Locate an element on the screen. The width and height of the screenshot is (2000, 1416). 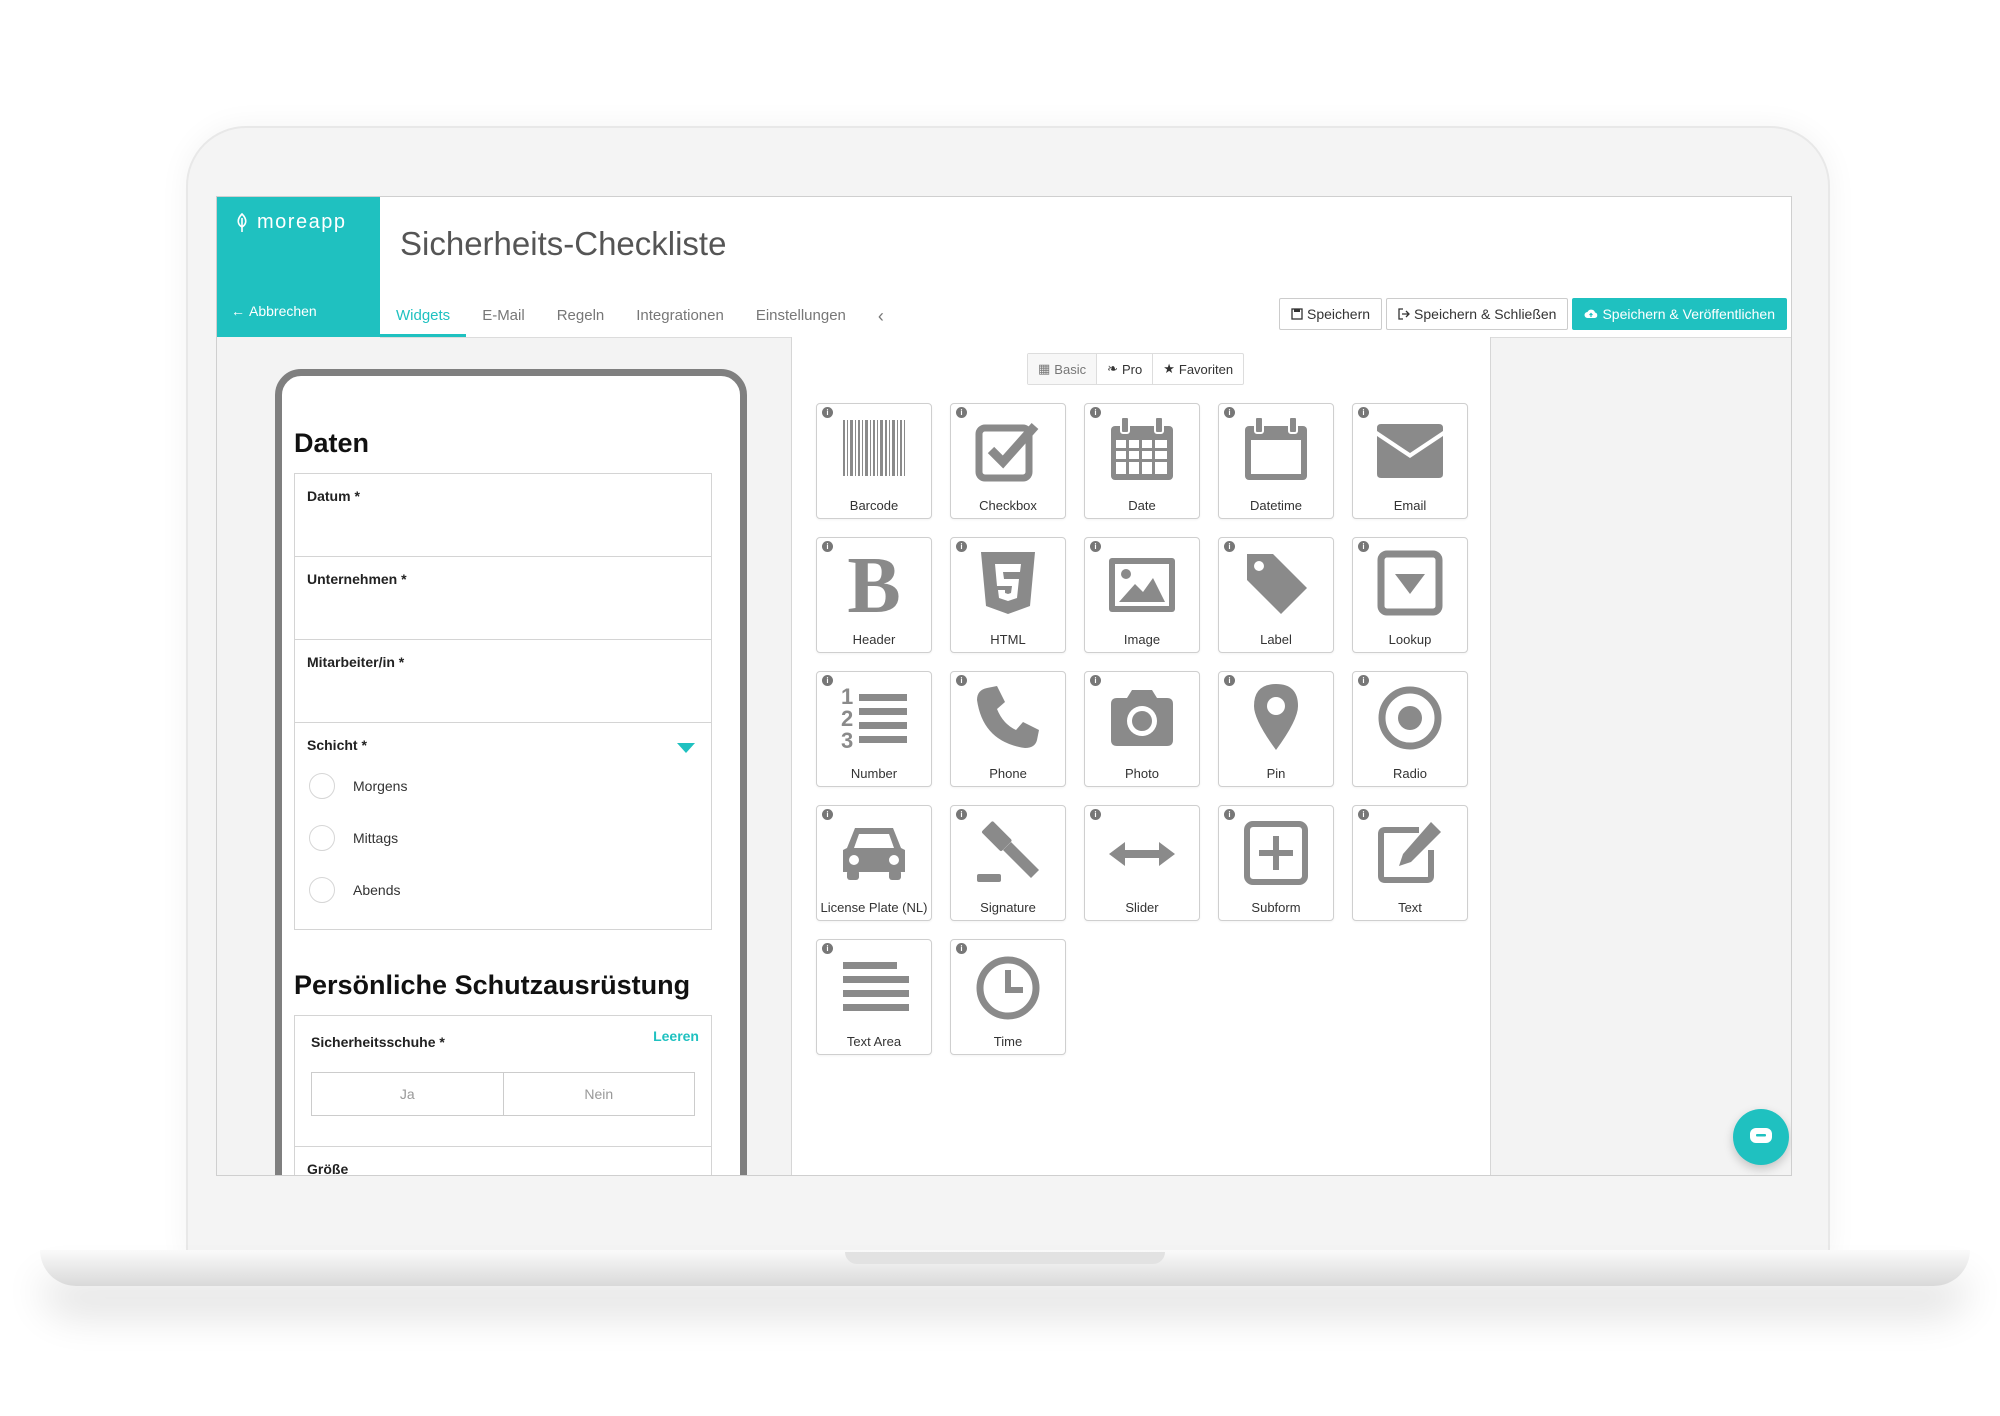
widget-checkbox: i Checkbox is located at coordinates (1008, 461).